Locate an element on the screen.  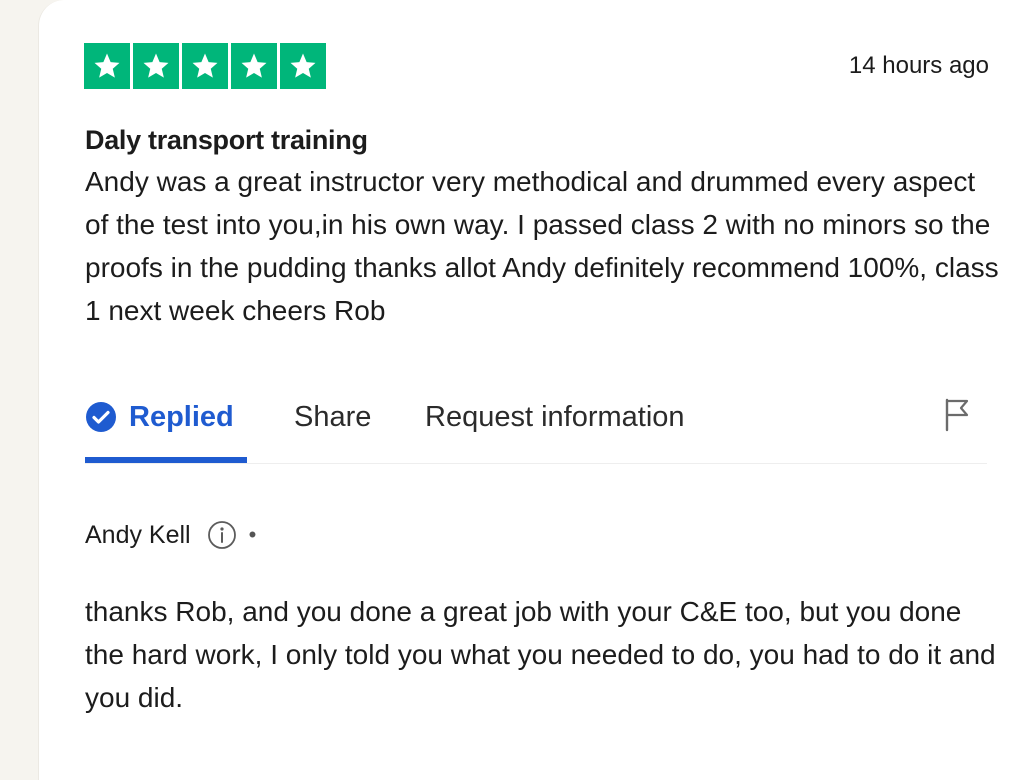
reply-header: Andy Kell • is located at coordinates (170, 535).